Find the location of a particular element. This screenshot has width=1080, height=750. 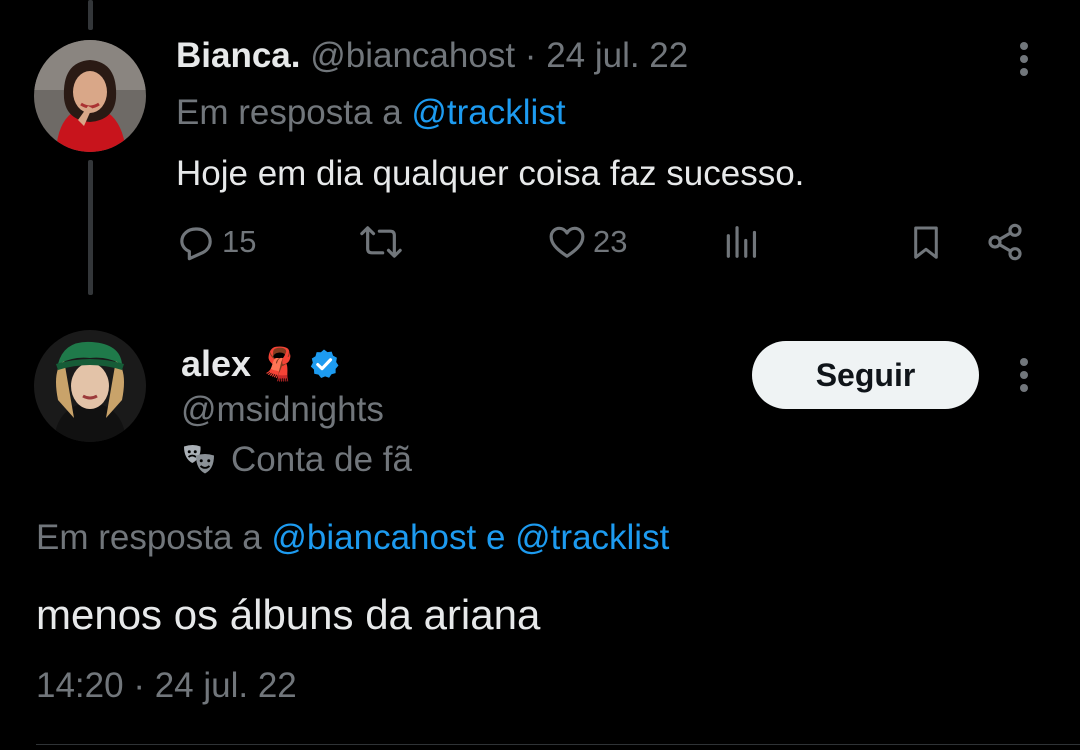

heart-icon is located at coordinates (567, 242).